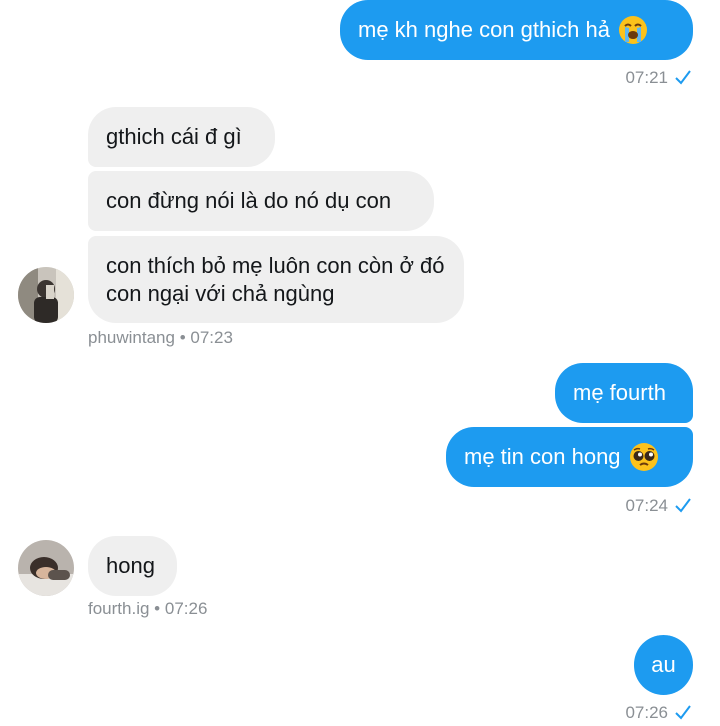 The width and height of the screenshot is (720, 726). I want to click on sender-meta: fourth.ig • 07:26, so click(148, 608).